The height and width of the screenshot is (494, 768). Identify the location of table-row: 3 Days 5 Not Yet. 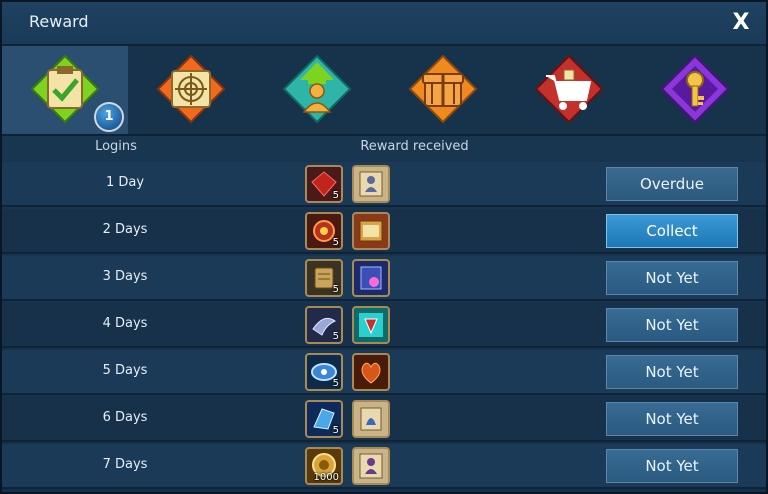
(384, 278).